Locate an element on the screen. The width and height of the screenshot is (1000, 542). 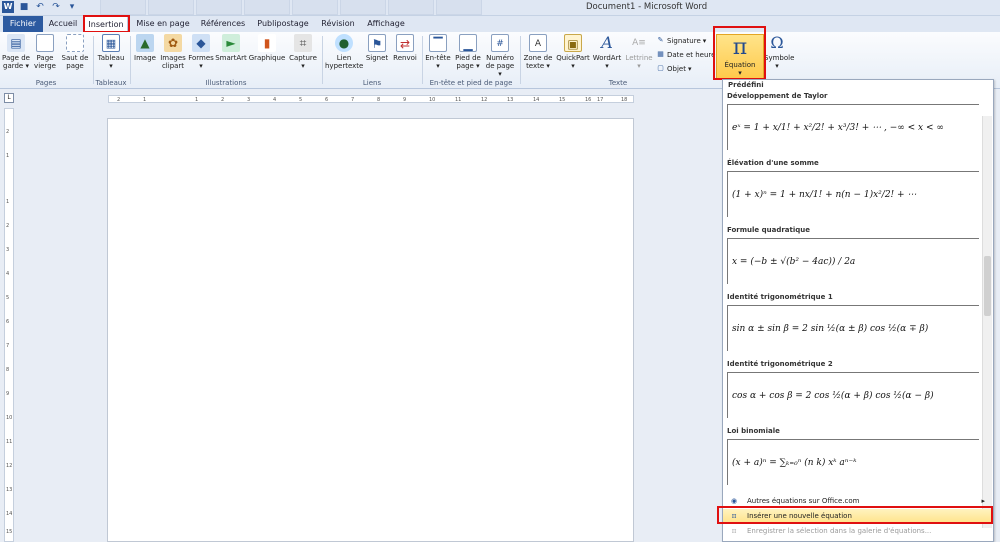
image-button: ▲ Image is located at coordinates (145, 48).